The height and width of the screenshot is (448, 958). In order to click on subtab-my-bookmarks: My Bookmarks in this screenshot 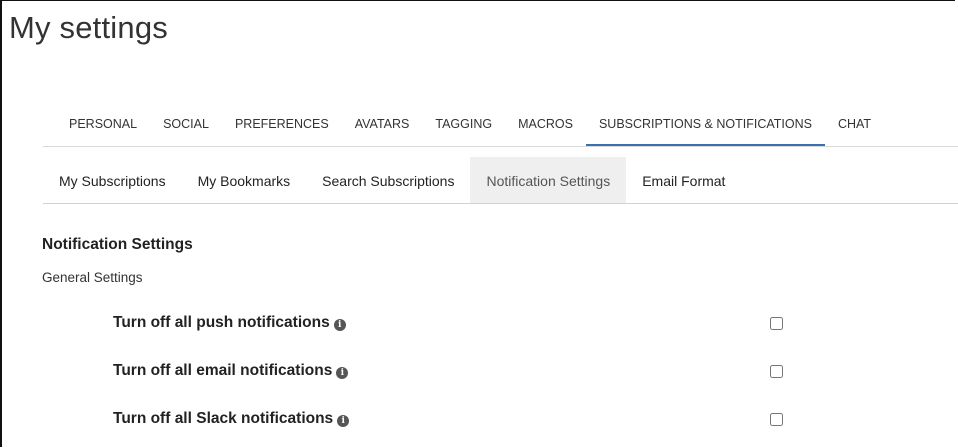, I will do `click(244, 180)`.